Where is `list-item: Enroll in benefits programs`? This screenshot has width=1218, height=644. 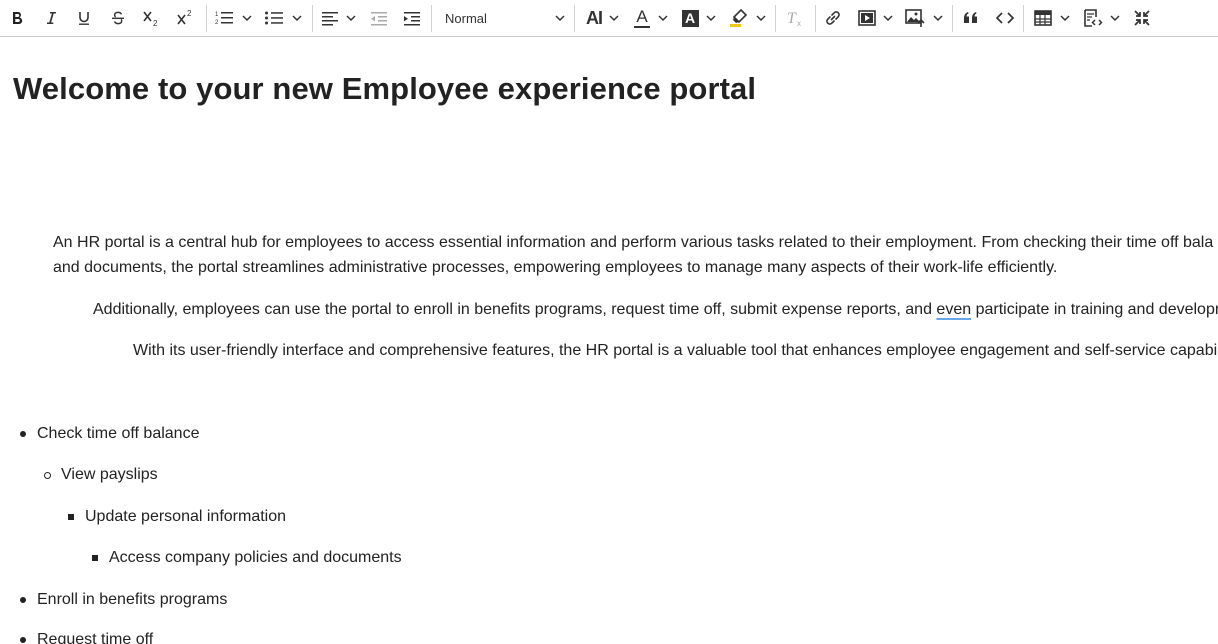 list-item: Enroll in benefits programs is located at coordinates (124, 600).